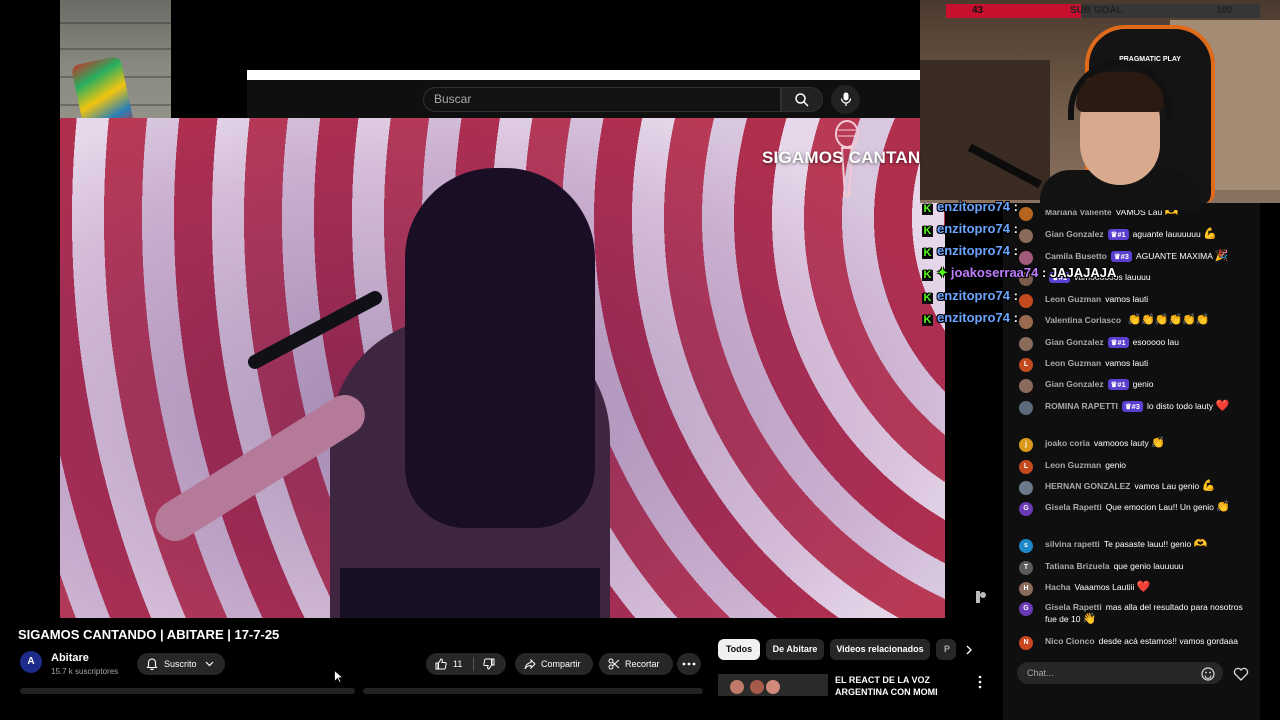  Describe the element at coordinates (1124, 256) in the screenshot. I see `member-rank: #3` at that location.